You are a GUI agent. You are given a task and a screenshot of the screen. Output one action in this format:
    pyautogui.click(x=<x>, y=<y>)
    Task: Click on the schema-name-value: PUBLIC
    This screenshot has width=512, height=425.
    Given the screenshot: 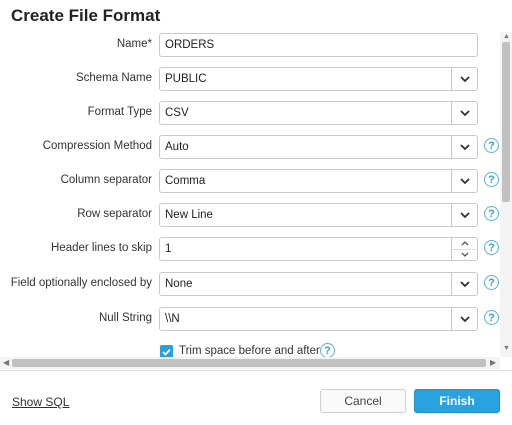 What is the action you would take?
    pyautogui.click(x=186, y=79)
    